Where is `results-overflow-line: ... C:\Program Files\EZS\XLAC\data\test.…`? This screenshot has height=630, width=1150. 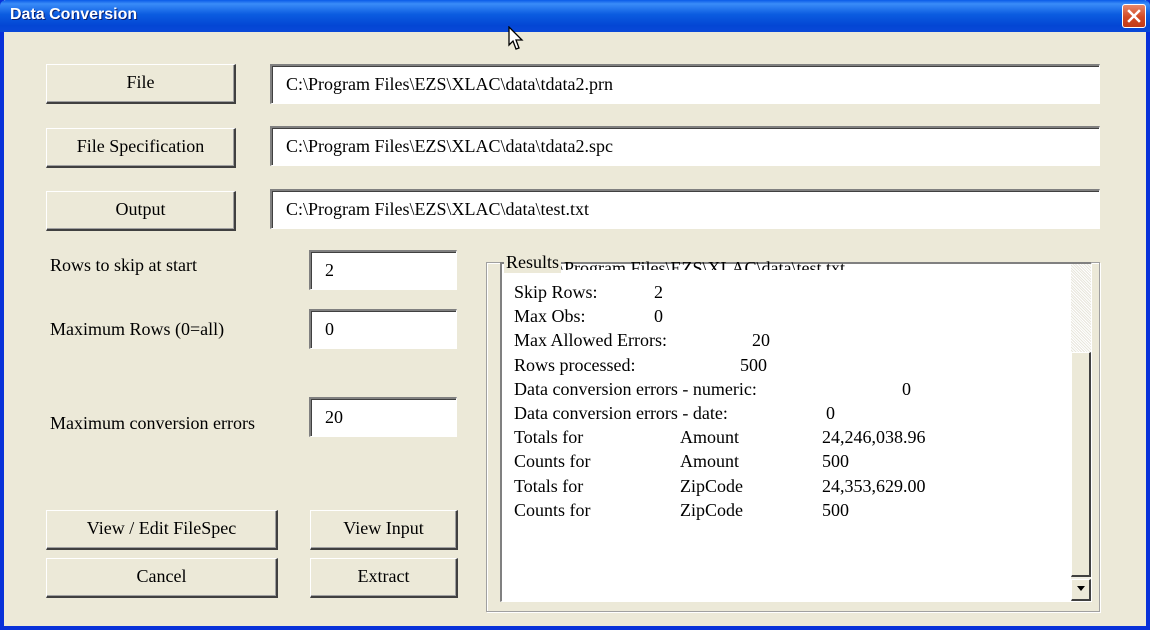
results-overflow-line: ... C:\Program Files\EZS\XLAC\data\test.… is located at coordinates (684, 264).